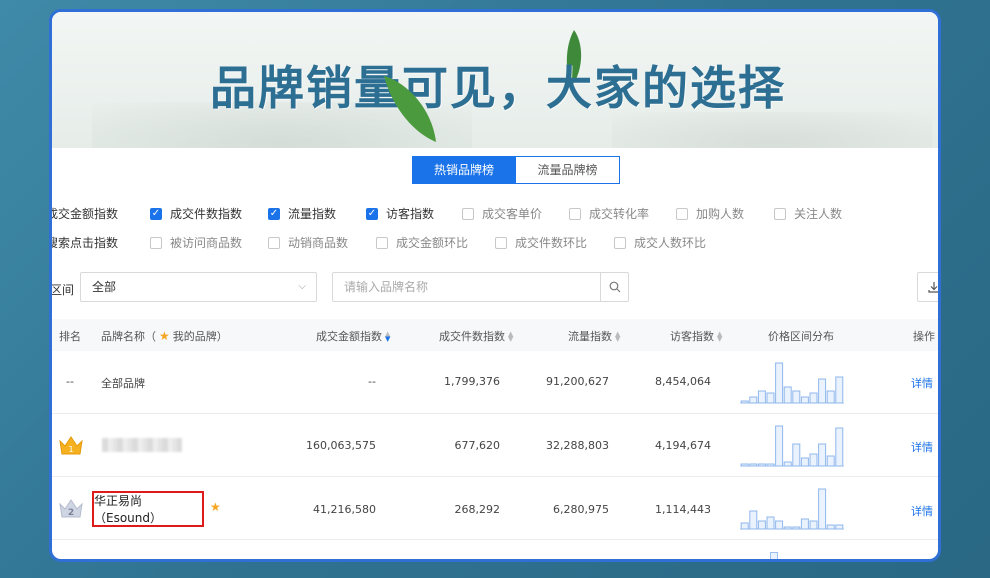  I want to click on brand-name: 华正易尚（Esound）, so click(128, 509).